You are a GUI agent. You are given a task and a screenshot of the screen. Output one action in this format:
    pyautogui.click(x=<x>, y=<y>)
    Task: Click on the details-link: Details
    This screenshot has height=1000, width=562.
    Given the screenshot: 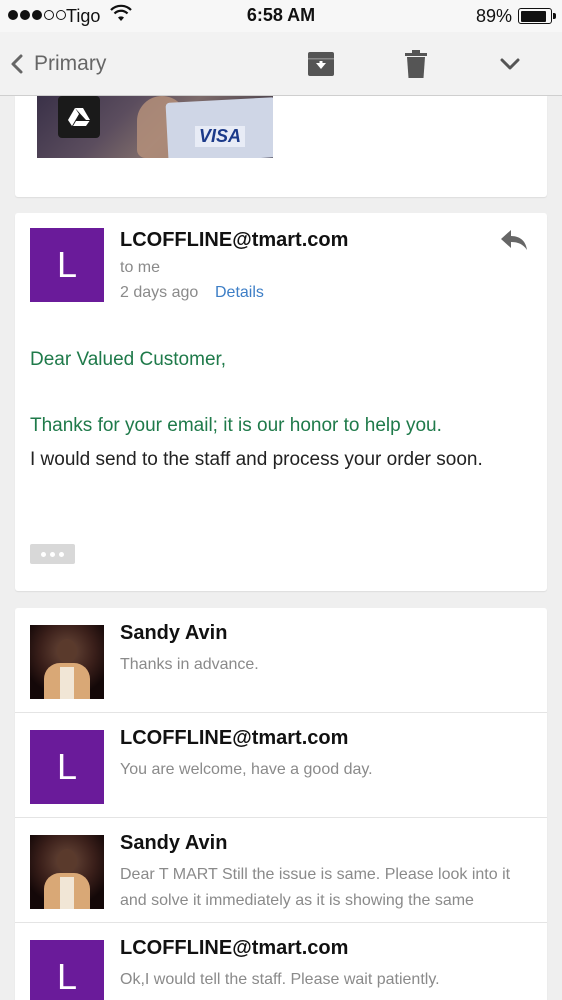 What is the action you would take?
    pyautogui.click(x=239, y=293)
    